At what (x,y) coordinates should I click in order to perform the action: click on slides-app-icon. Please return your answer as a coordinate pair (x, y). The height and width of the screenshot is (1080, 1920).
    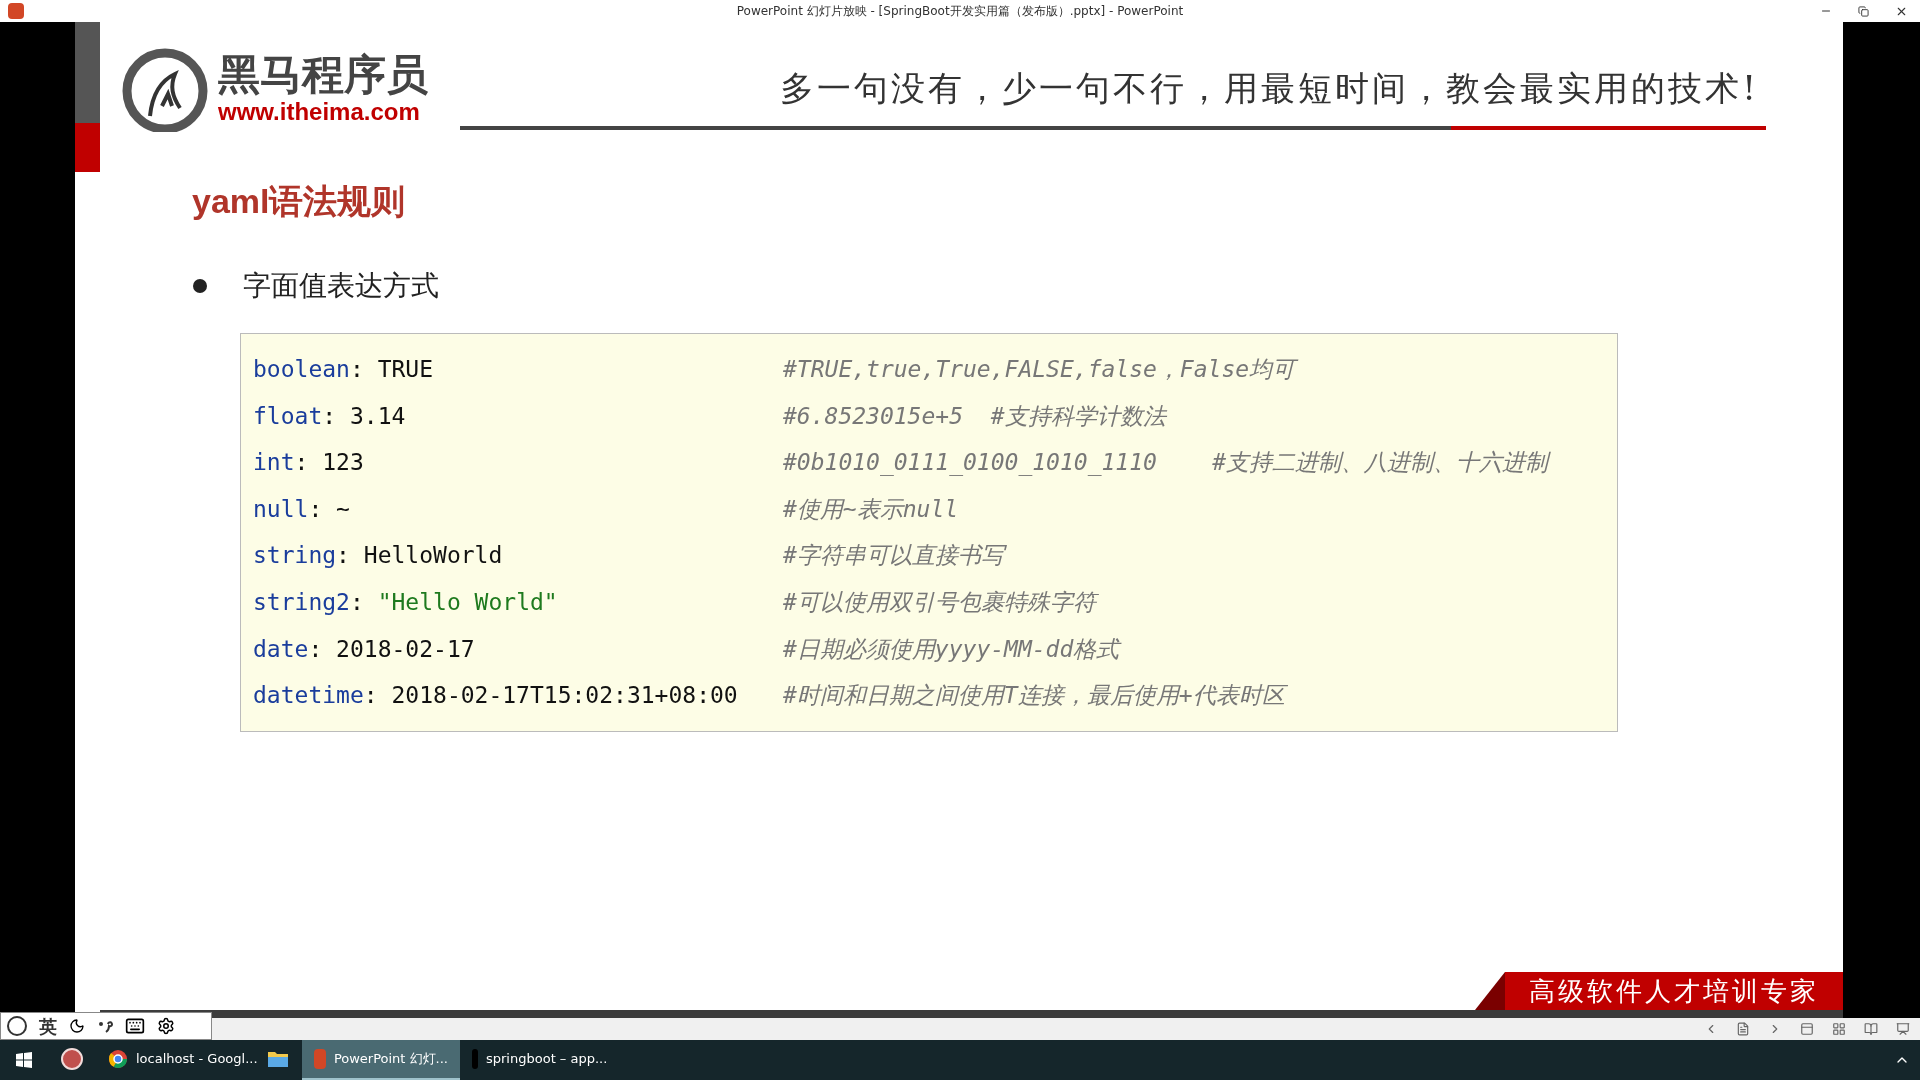
    Looking at the image, I should click on (320, 1059).